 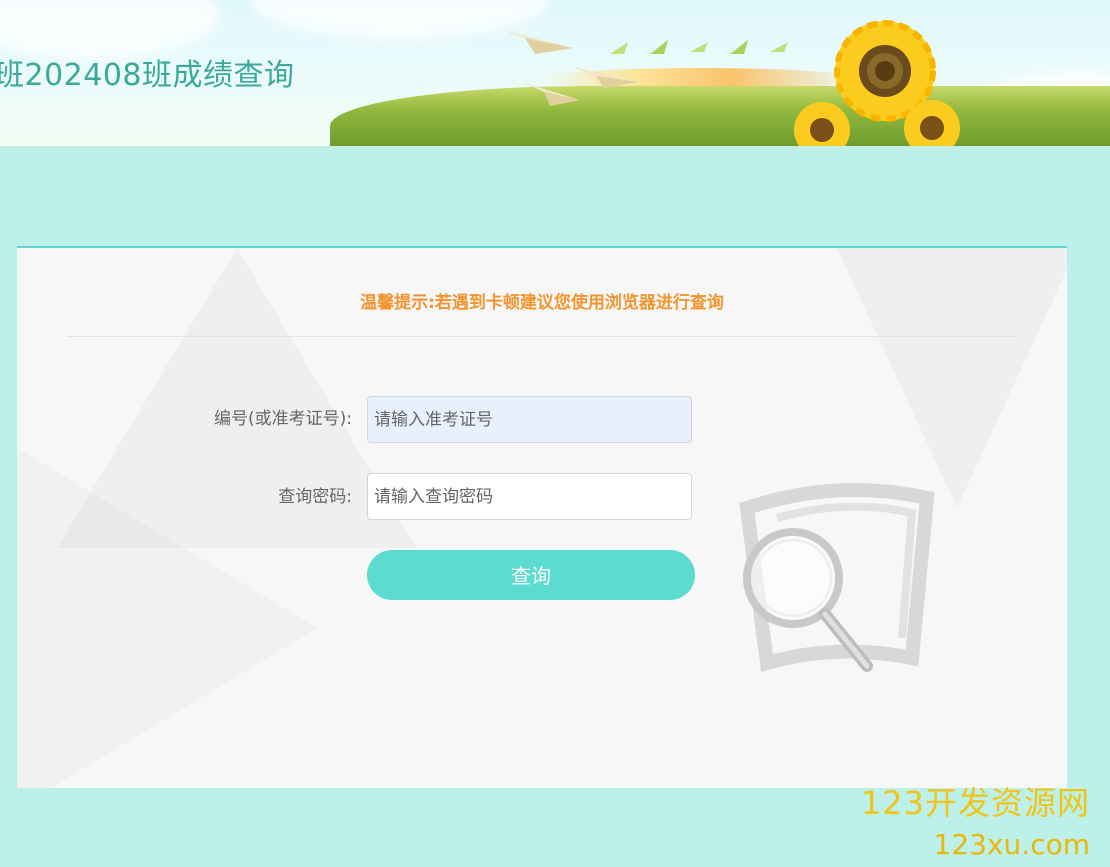 What do you see at coordinates (529, 419) in the screenshot?
I see `id-input` at bounding box center [529, 419].